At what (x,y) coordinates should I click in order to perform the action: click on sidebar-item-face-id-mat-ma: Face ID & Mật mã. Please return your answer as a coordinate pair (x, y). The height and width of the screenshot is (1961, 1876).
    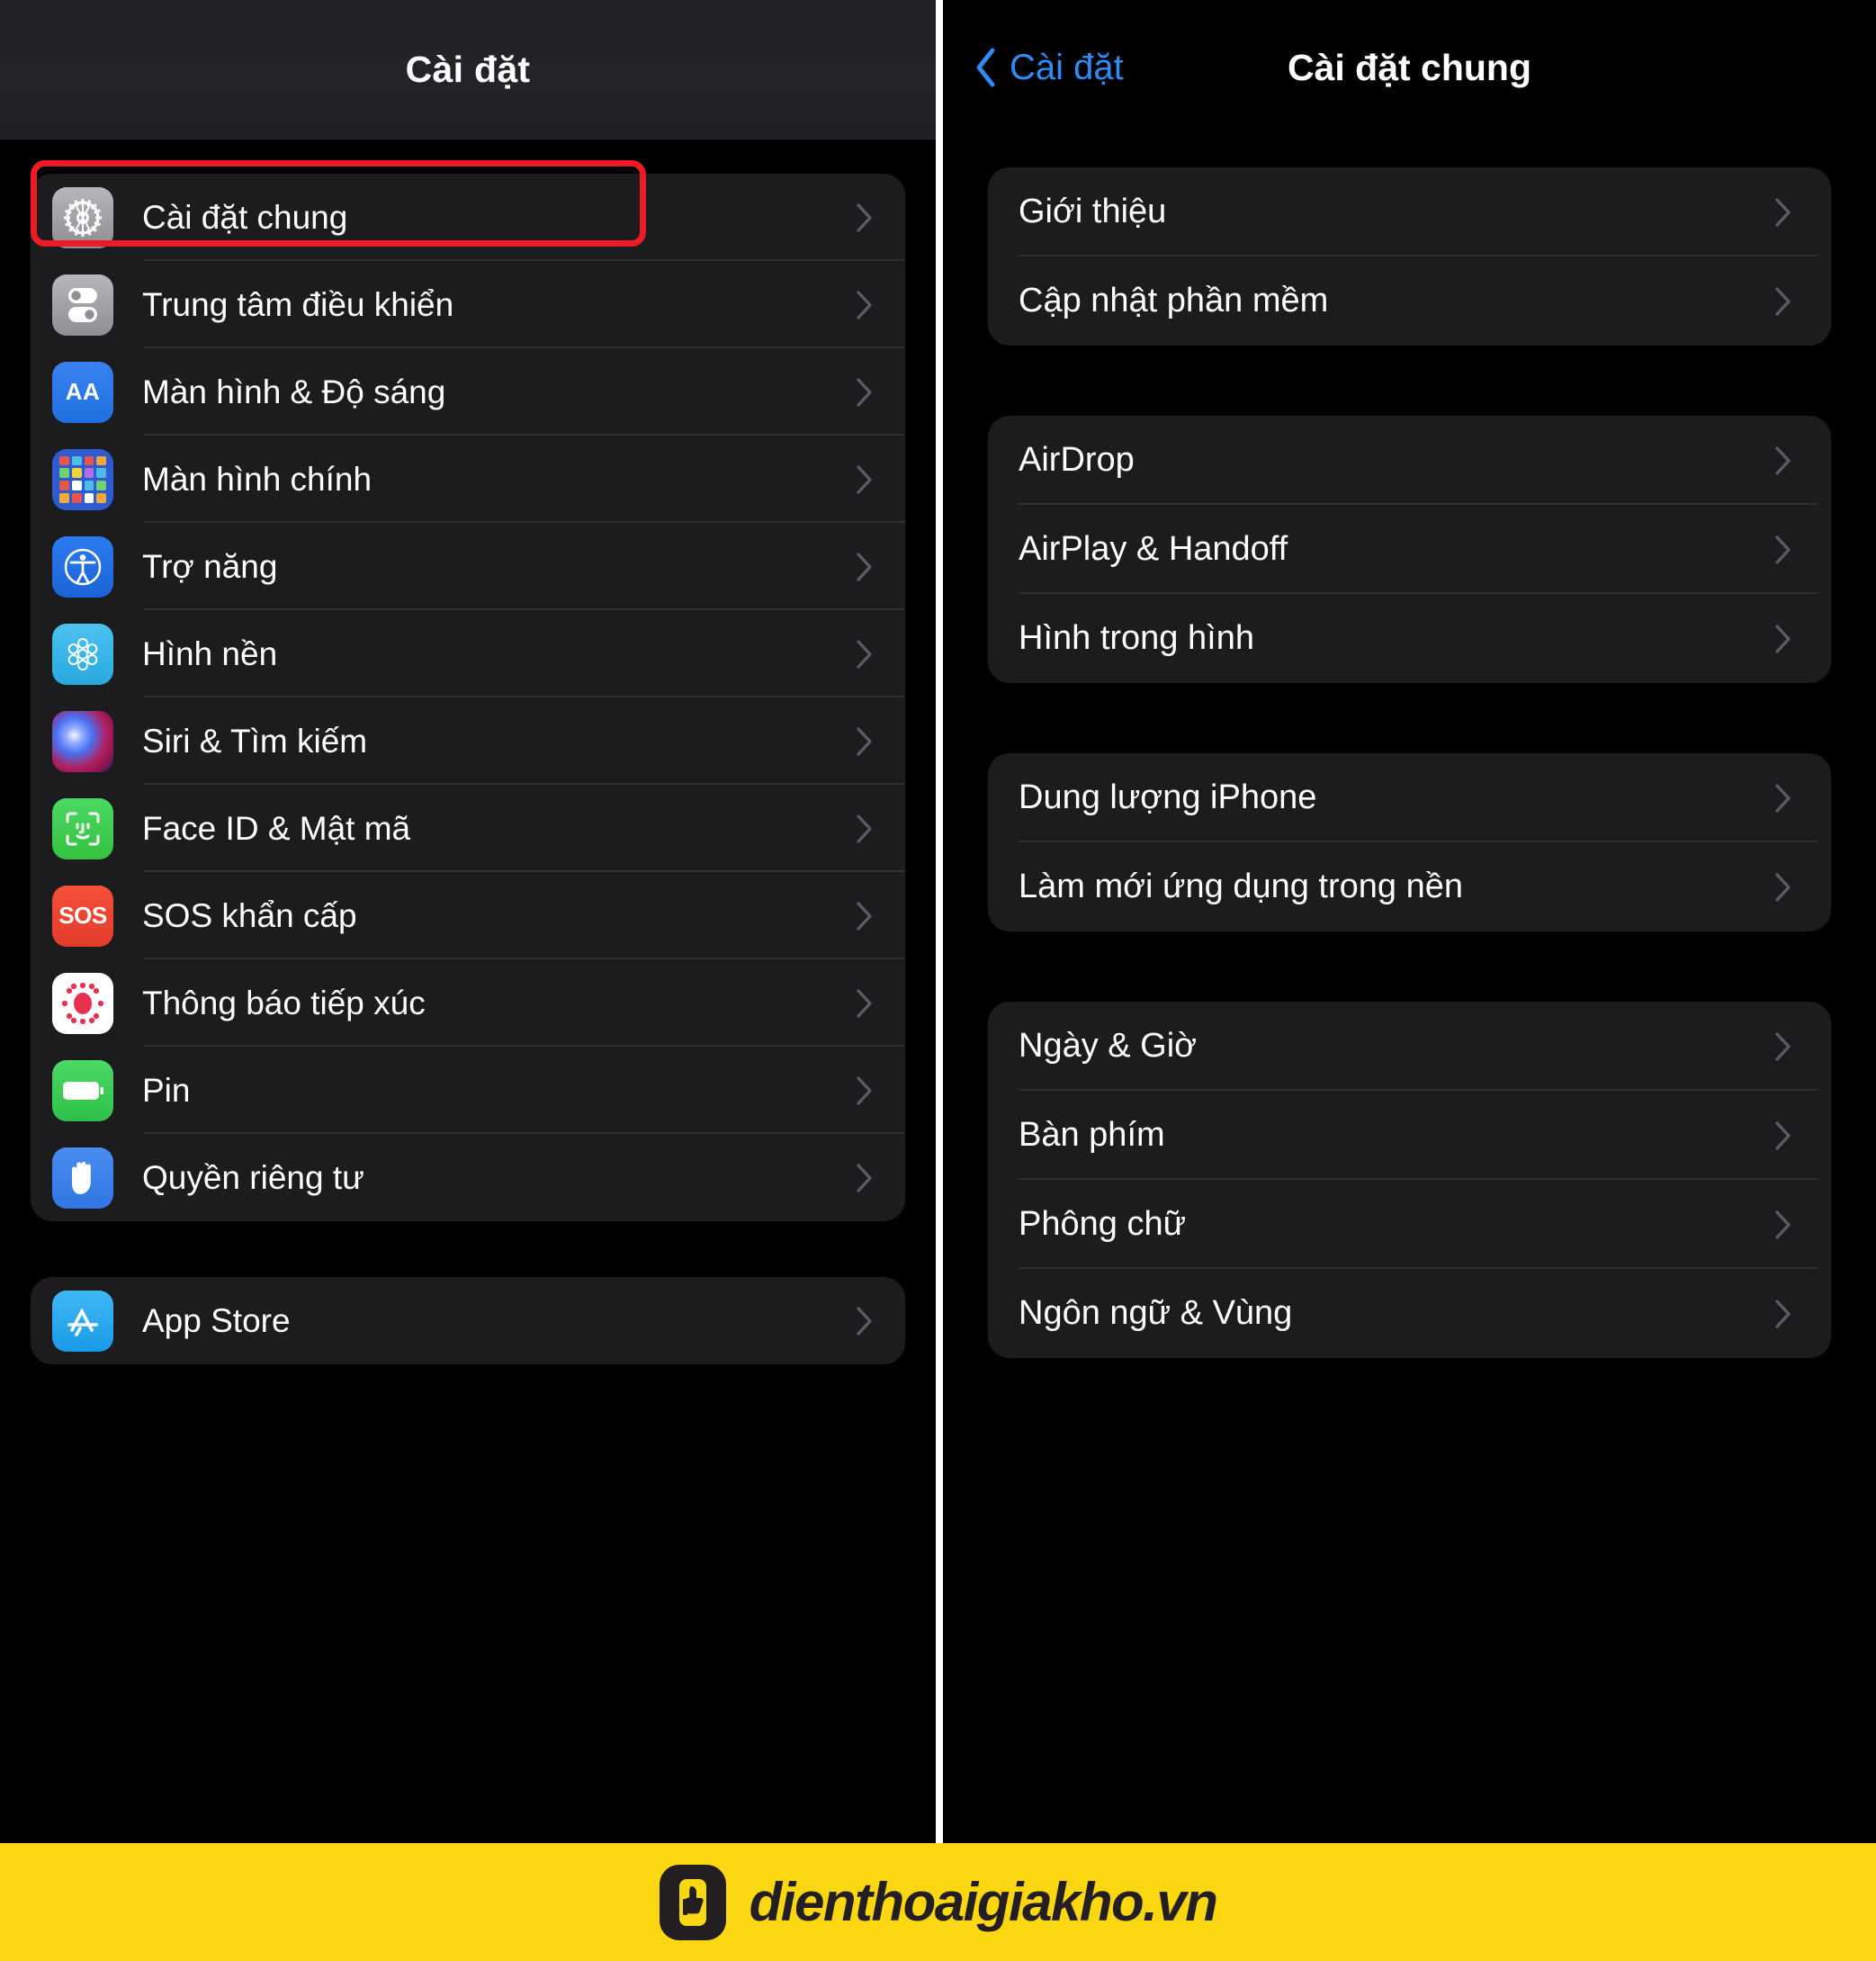
    Looking at the image, I should click on (468, 828).